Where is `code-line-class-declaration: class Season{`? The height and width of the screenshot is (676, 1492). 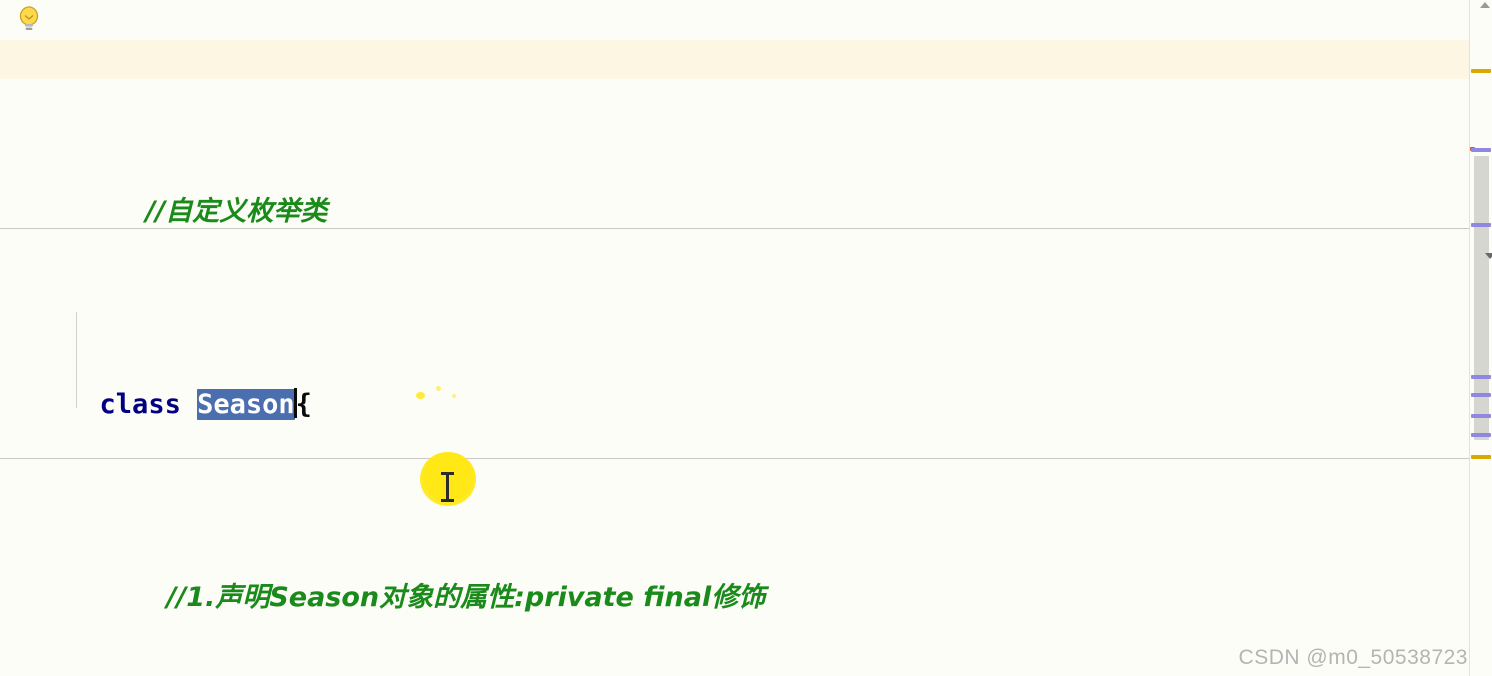 code-line-class-declaration: class Season{ is located at coordinates (746, 383).